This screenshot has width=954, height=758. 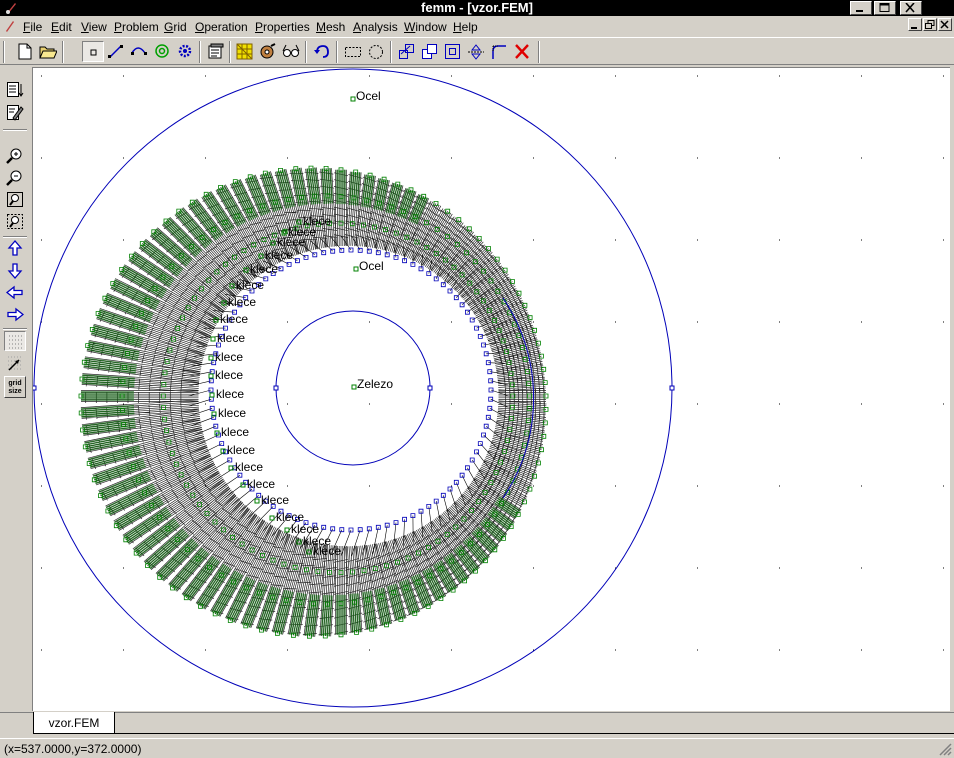 What do you see at coordinates (376, 51) in the screenshot?
I see `select-circle-button` at bounding box center [376, 51].